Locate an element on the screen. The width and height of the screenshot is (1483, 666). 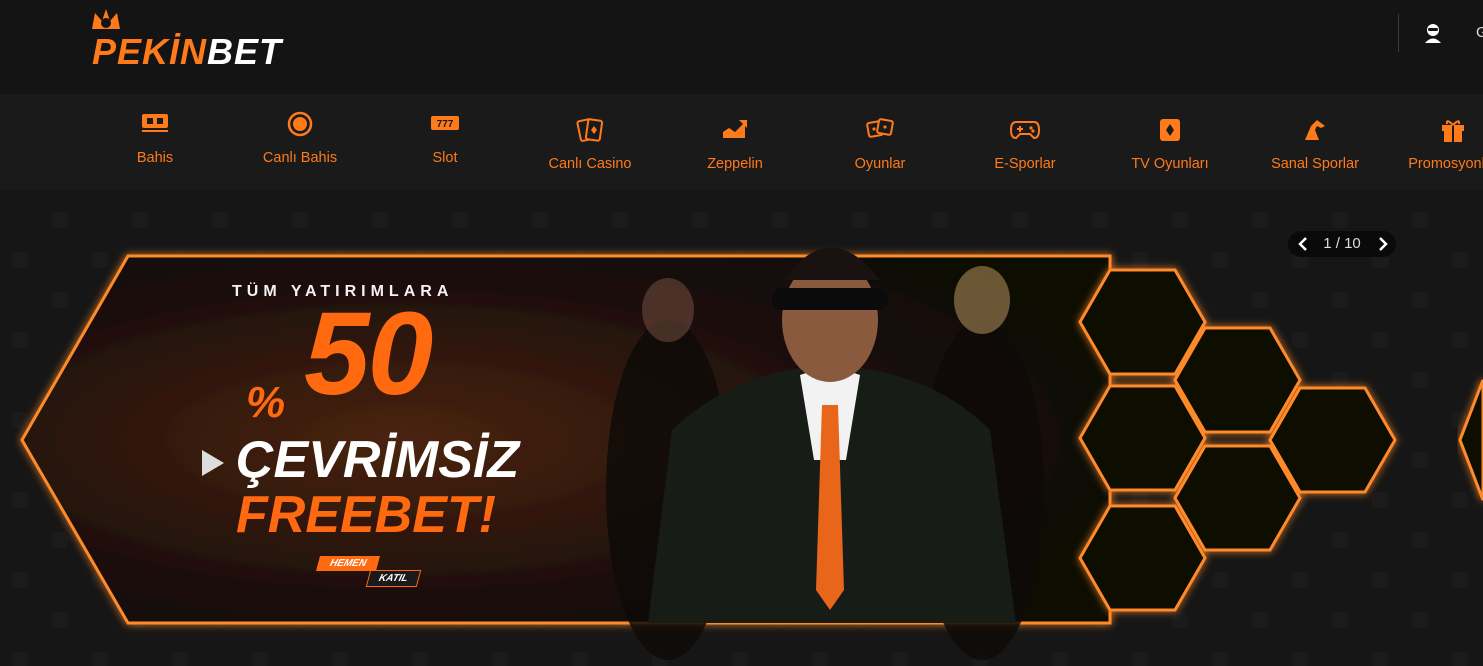
nav-item-slot: 777 Slot is located at coordinates (445, 142).